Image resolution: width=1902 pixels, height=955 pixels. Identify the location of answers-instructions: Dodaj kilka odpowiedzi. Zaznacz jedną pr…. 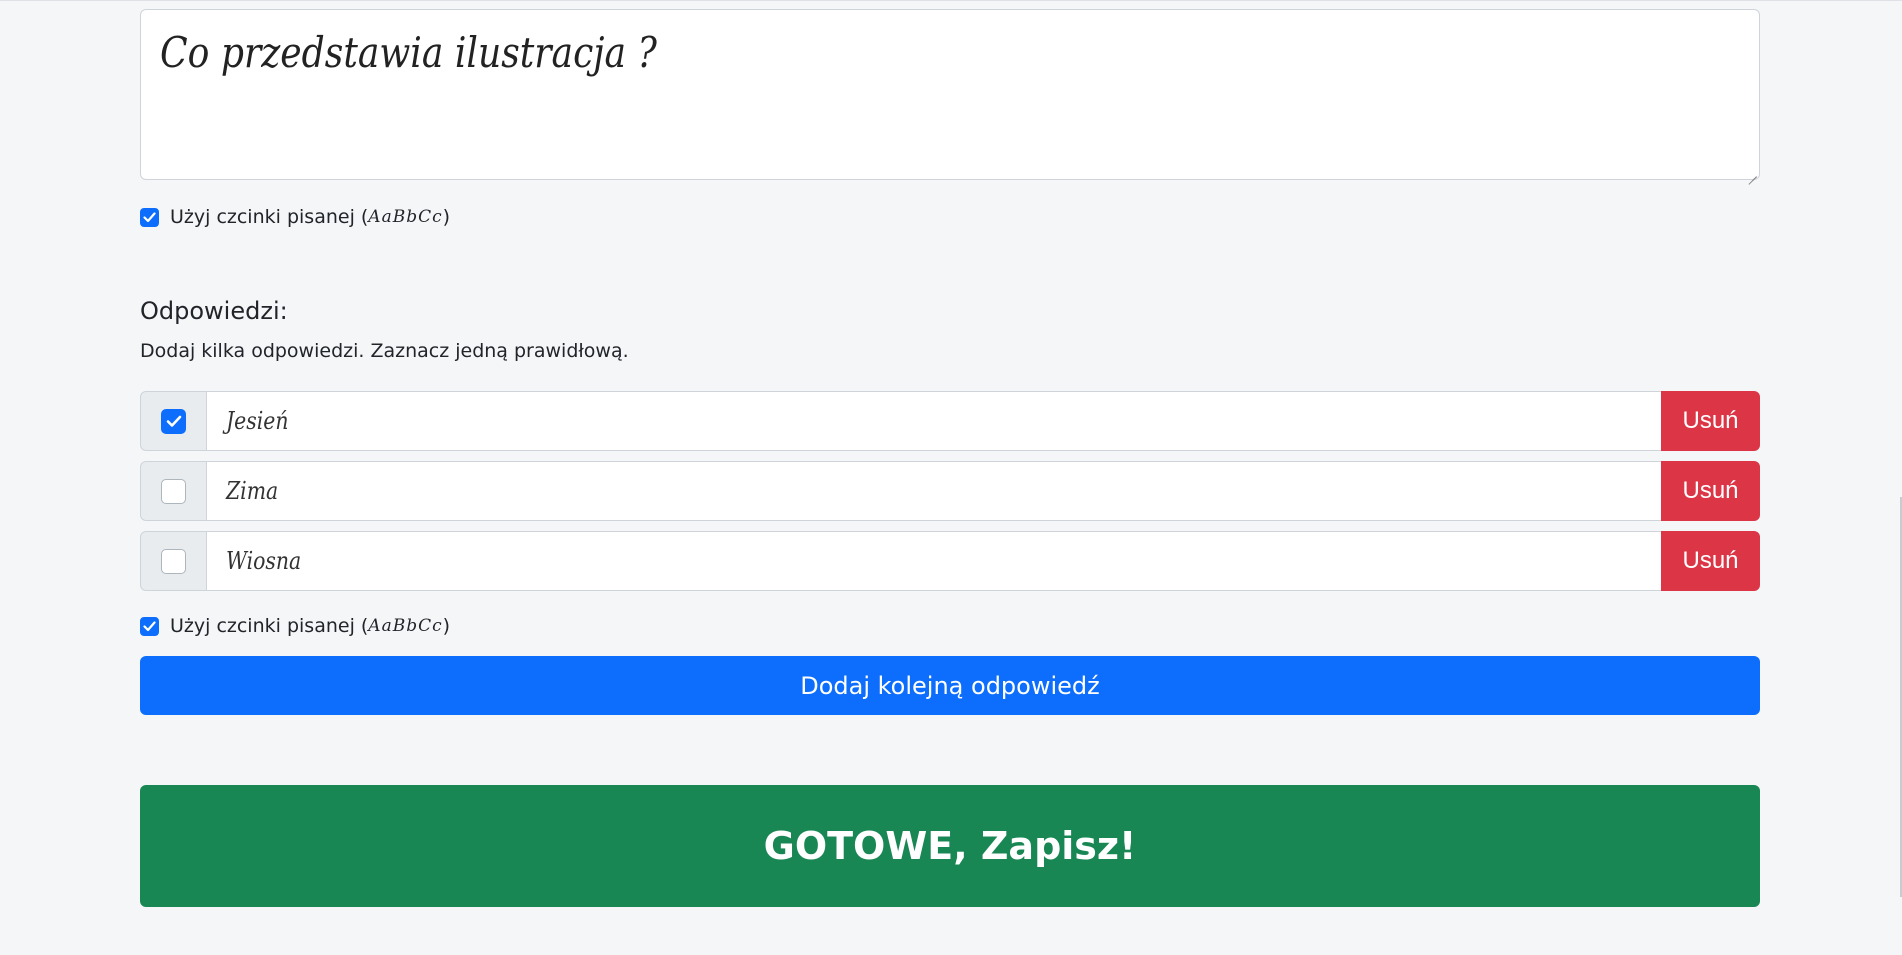
(384, 351).